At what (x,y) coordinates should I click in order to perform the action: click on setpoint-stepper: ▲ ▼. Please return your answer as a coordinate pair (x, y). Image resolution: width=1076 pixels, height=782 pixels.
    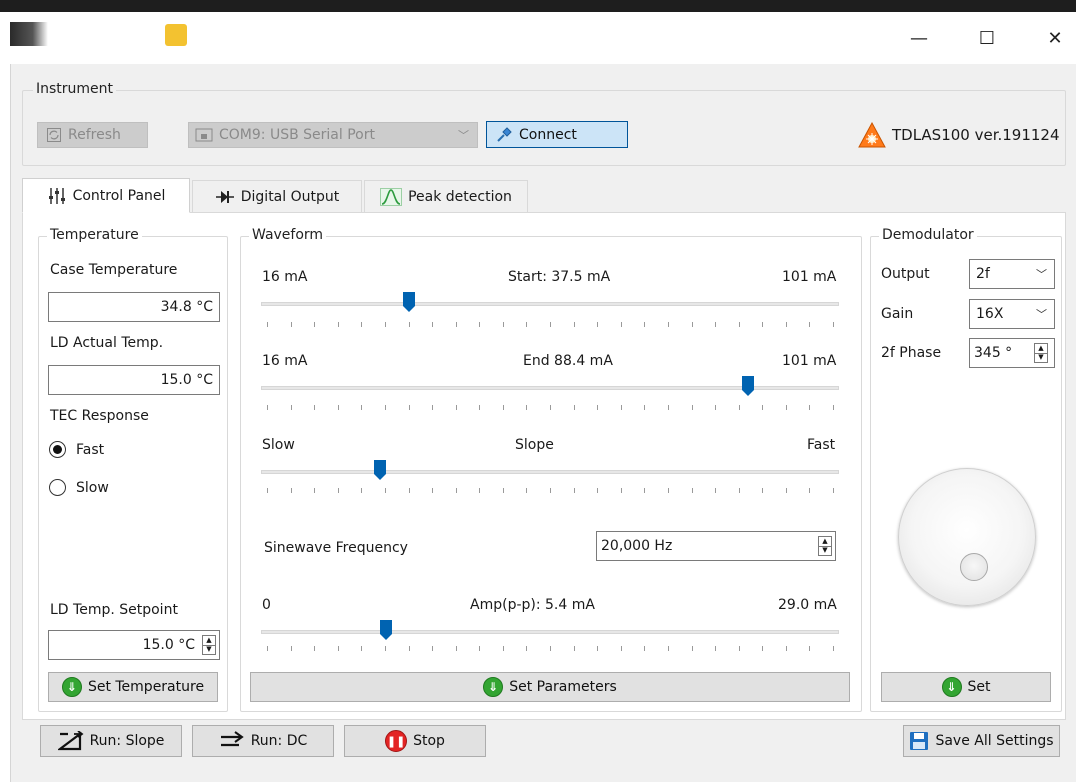
    Looking at the image, I should click on (209, 645).